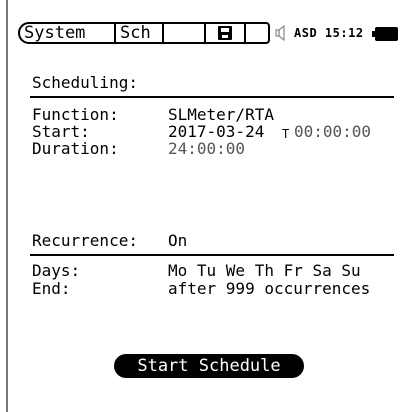  What do you see at coordinates (51, 288) in the screenshot?
I see `end-label: End:` at bounding box center [51, 288].